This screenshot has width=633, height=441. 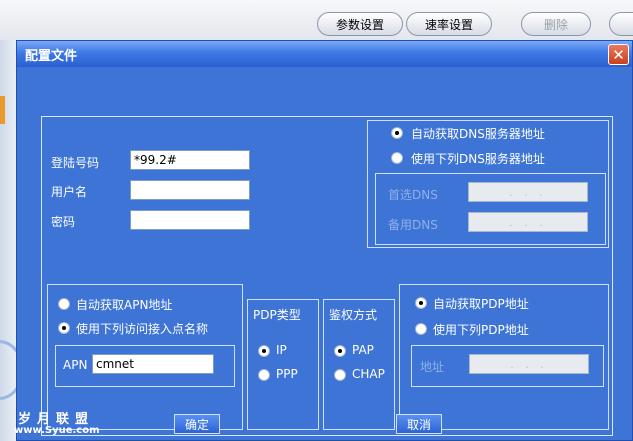 What do you see at coordinates (281, 350) in the screenshot?
I see `pdp-ip-label: IP` at bounding box center [281, 350].